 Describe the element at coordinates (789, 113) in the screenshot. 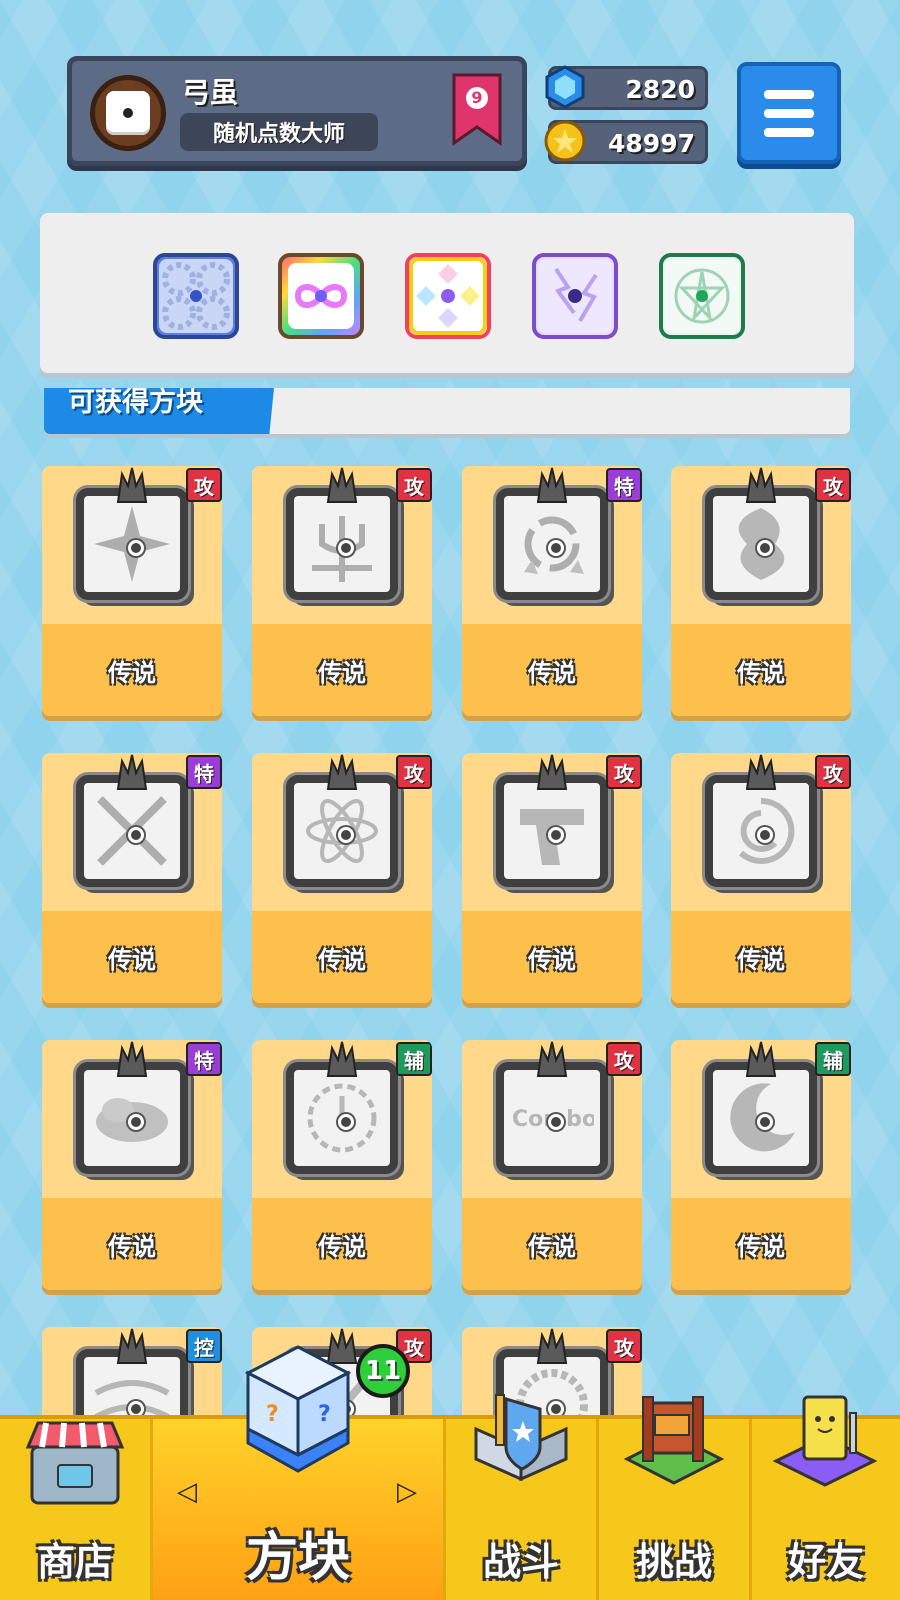

I see `menu-button` at that location.